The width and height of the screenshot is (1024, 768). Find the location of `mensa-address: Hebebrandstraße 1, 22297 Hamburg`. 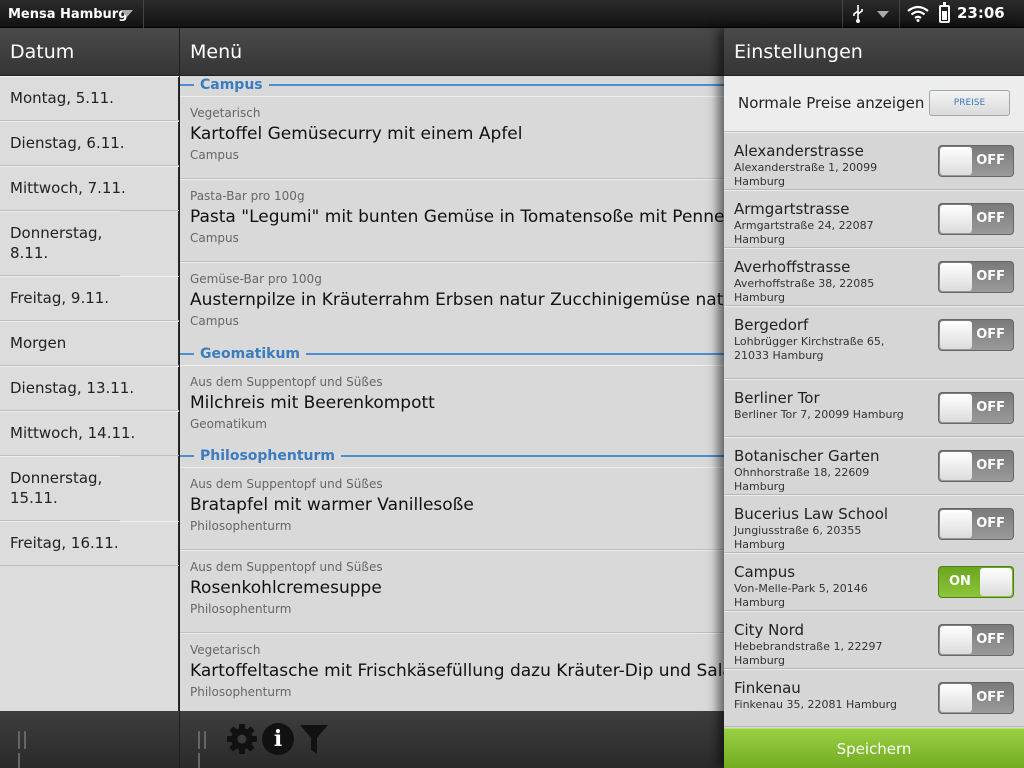

mensa-address: Hebebrandstraße 1, 22297 Hamburg is located at coordinates (808, 653).